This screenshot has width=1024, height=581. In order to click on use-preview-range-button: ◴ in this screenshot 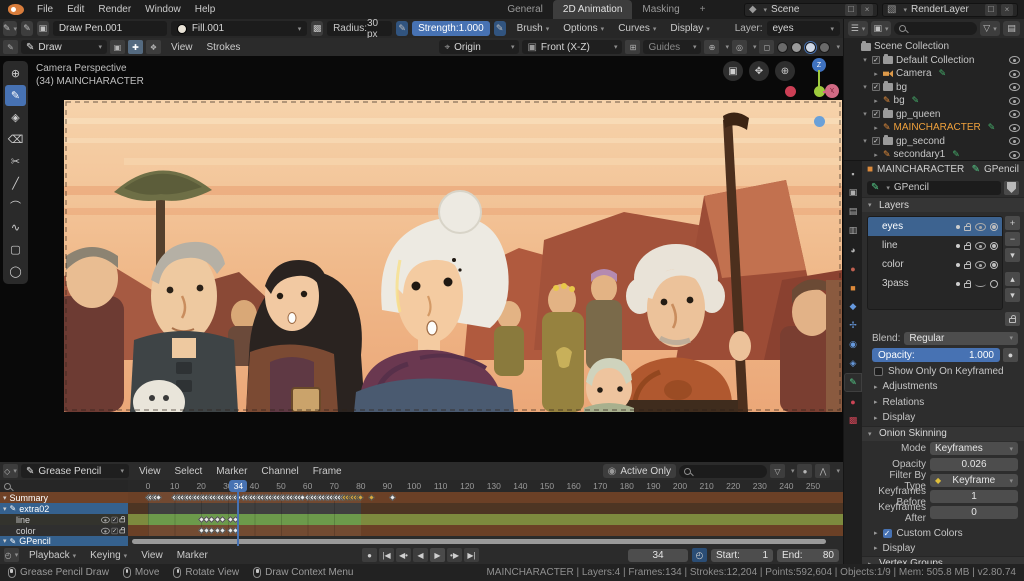, I will do `click(699, 555)`.